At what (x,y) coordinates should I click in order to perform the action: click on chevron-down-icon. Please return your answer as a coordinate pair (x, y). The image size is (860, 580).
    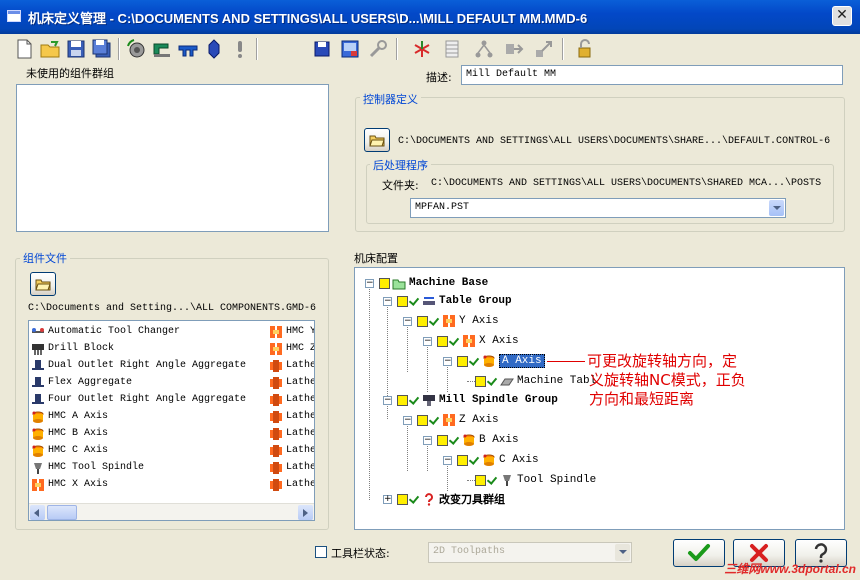
    Looking at the image, I should click on (776, 208).